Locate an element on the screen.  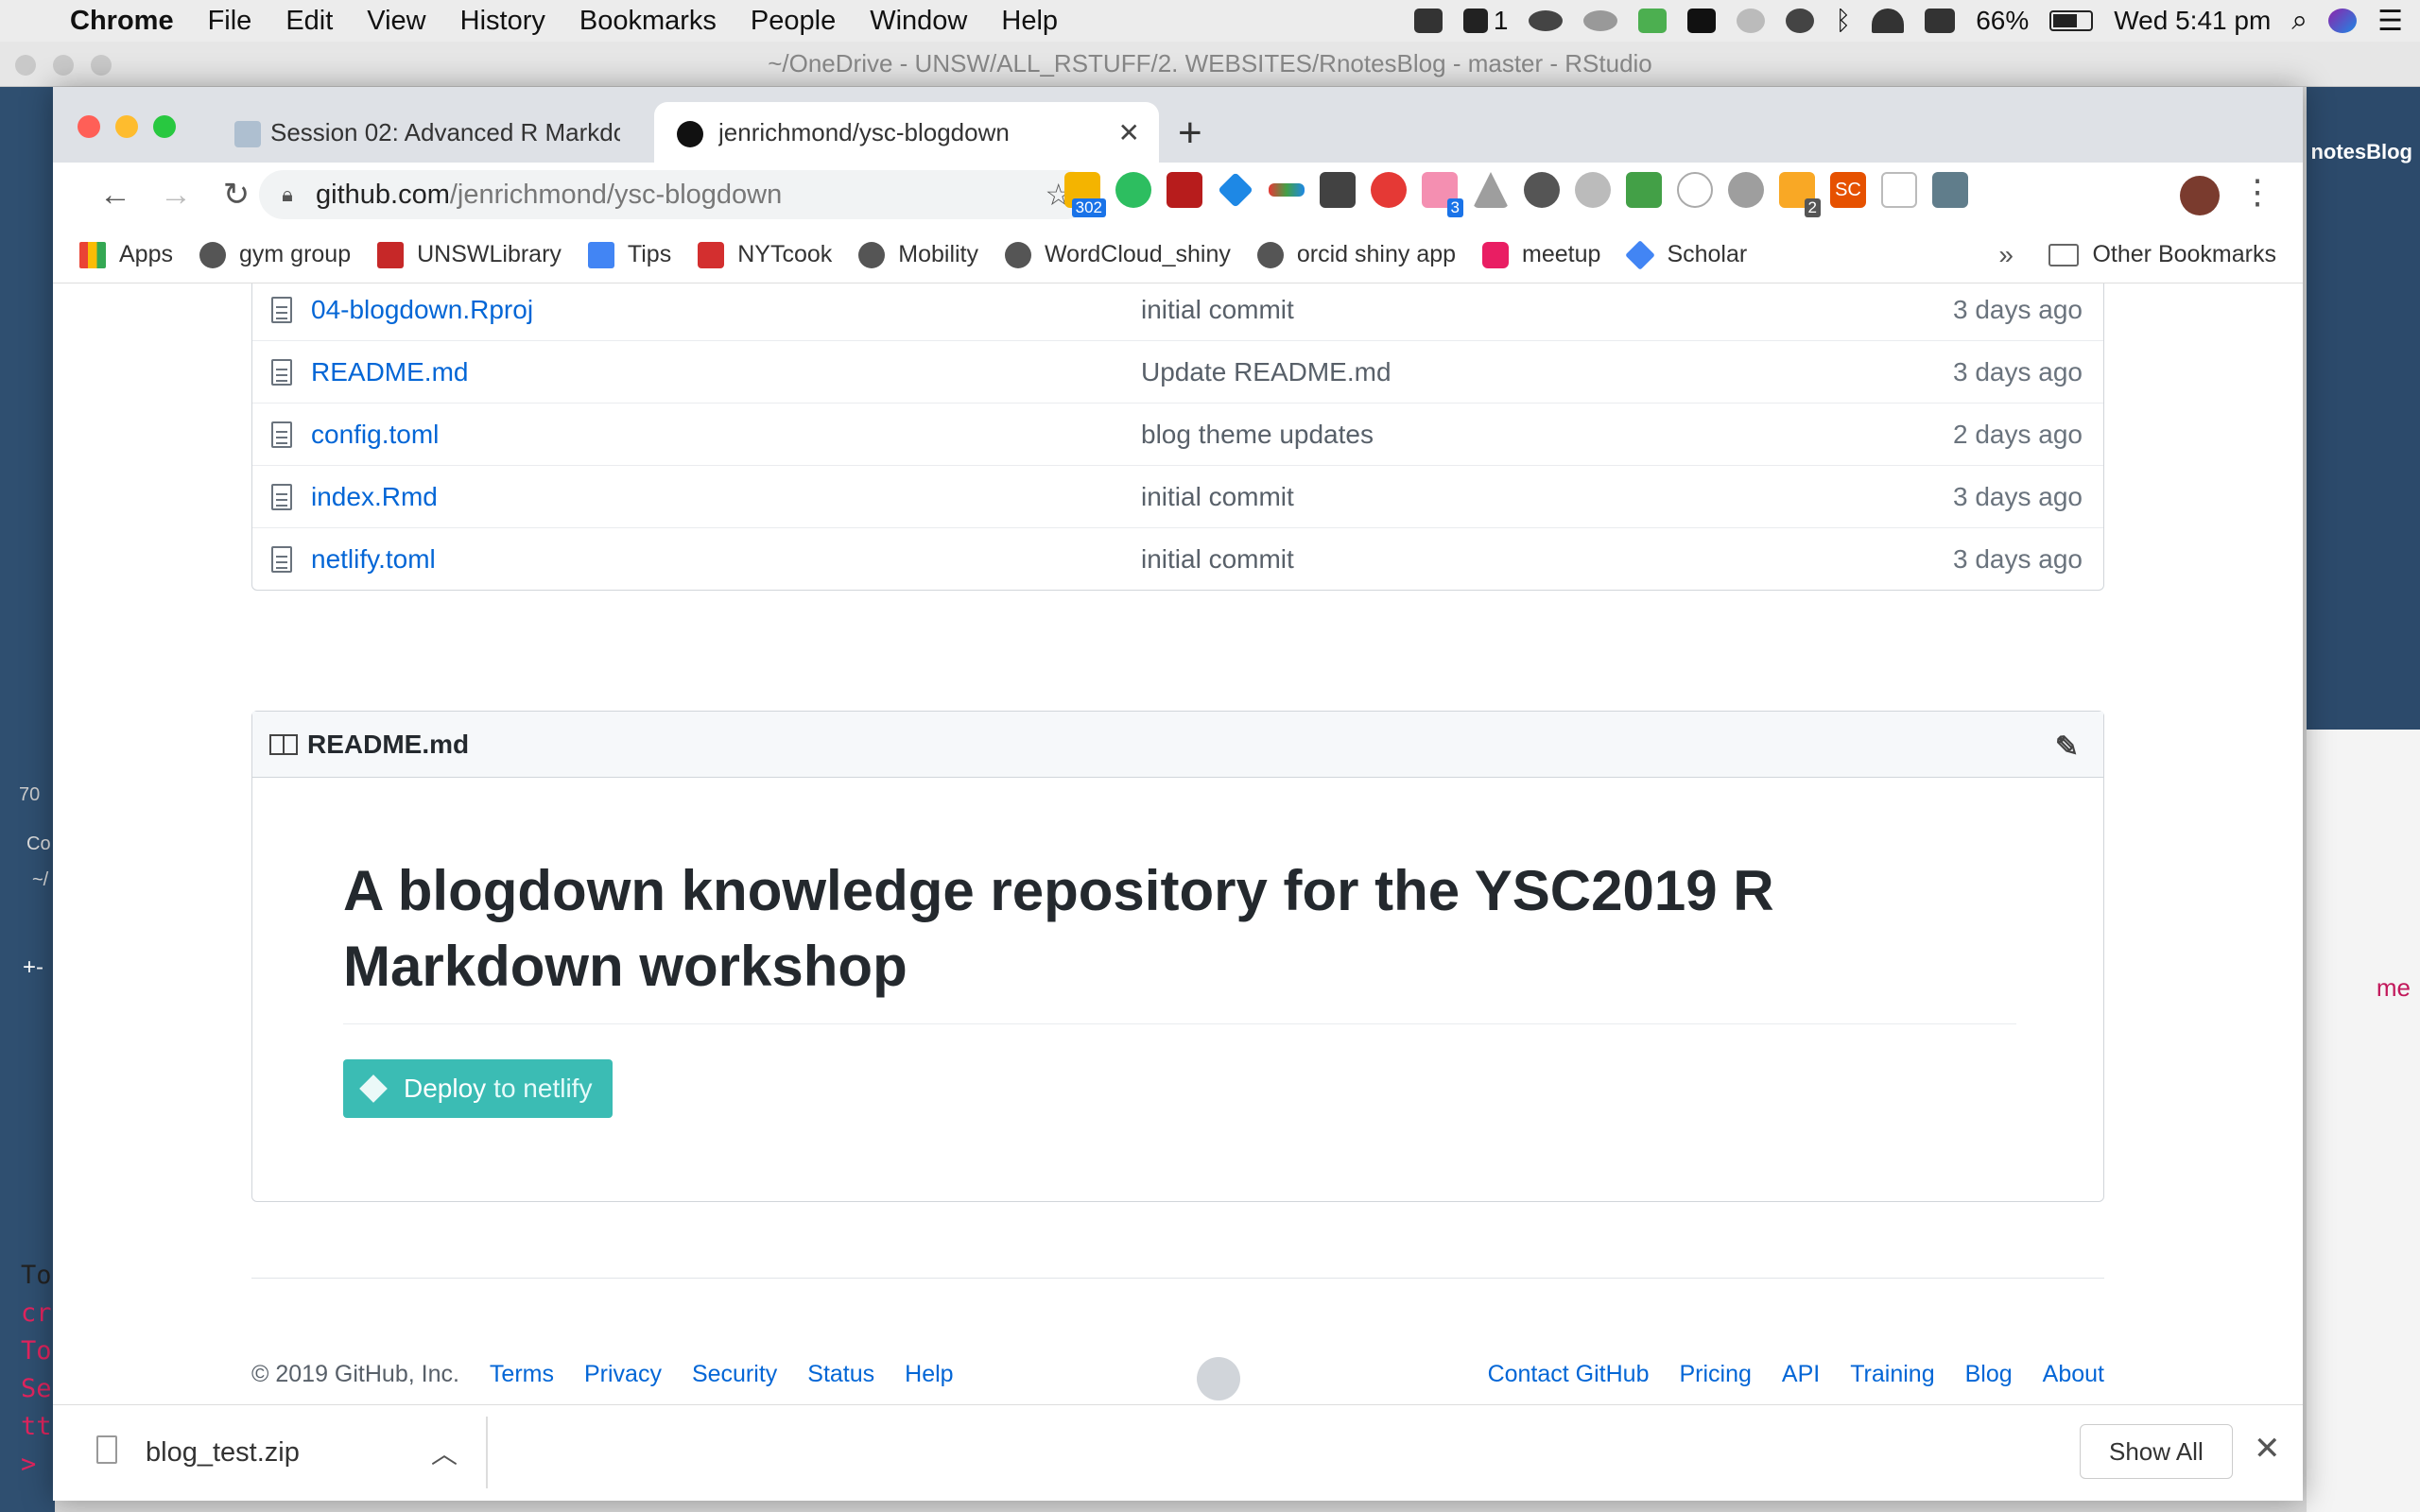
ext-circle-icon is located at coordinates (1695, 190).